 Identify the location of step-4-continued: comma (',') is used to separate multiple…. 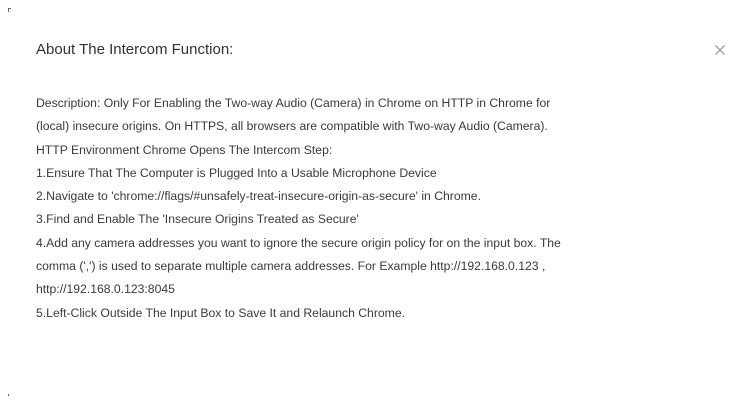
(291, 266).